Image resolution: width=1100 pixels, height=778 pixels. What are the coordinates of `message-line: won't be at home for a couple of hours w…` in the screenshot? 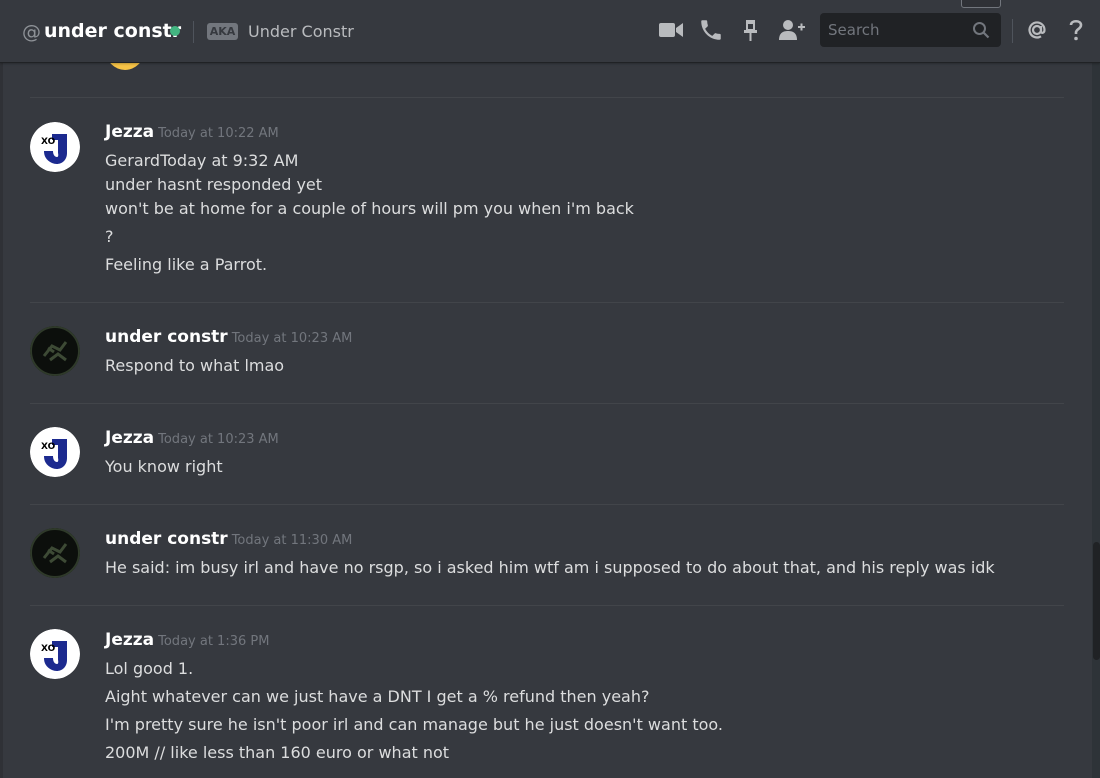 It's located at (369, 208).